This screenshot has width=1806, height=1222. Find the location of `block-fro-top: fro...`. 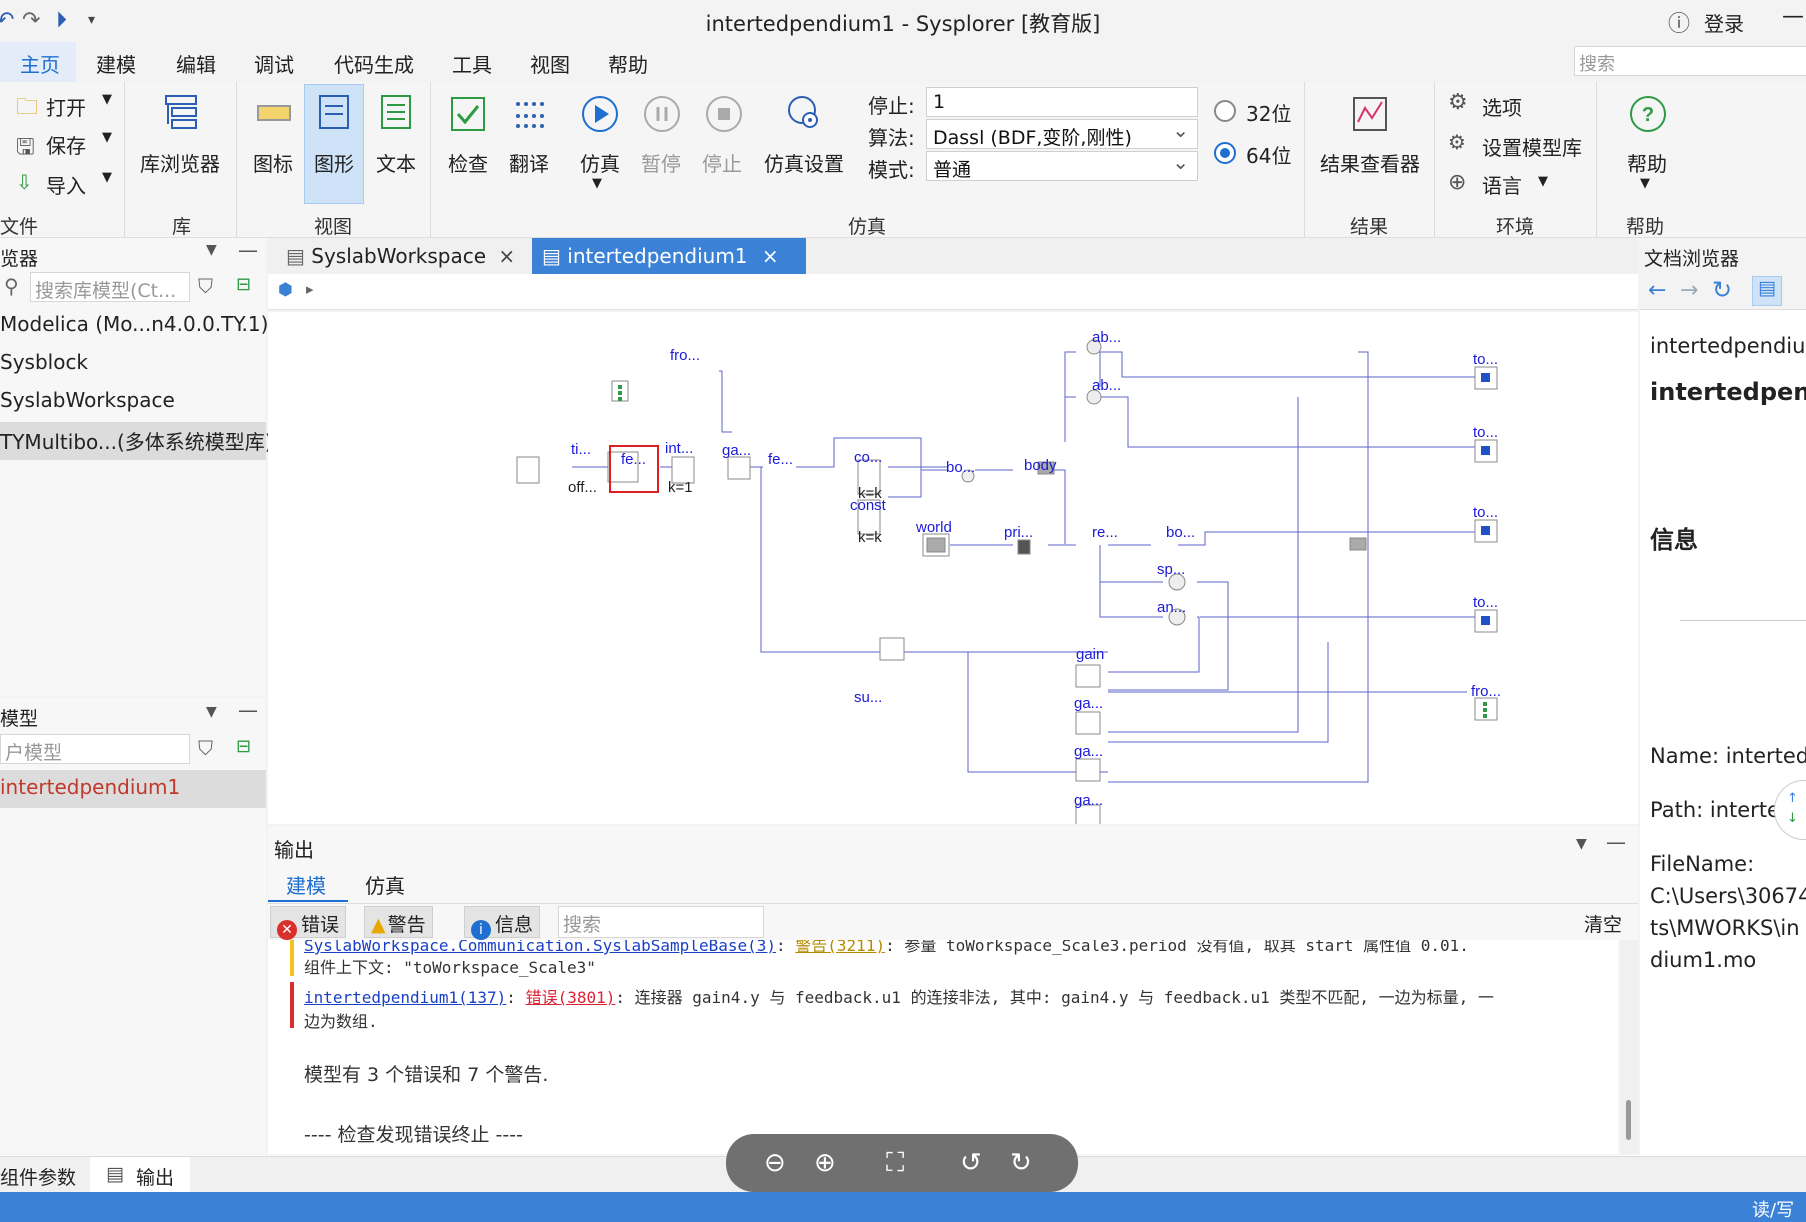

block-fro-top: fro... is located at coordinates (685, 355).